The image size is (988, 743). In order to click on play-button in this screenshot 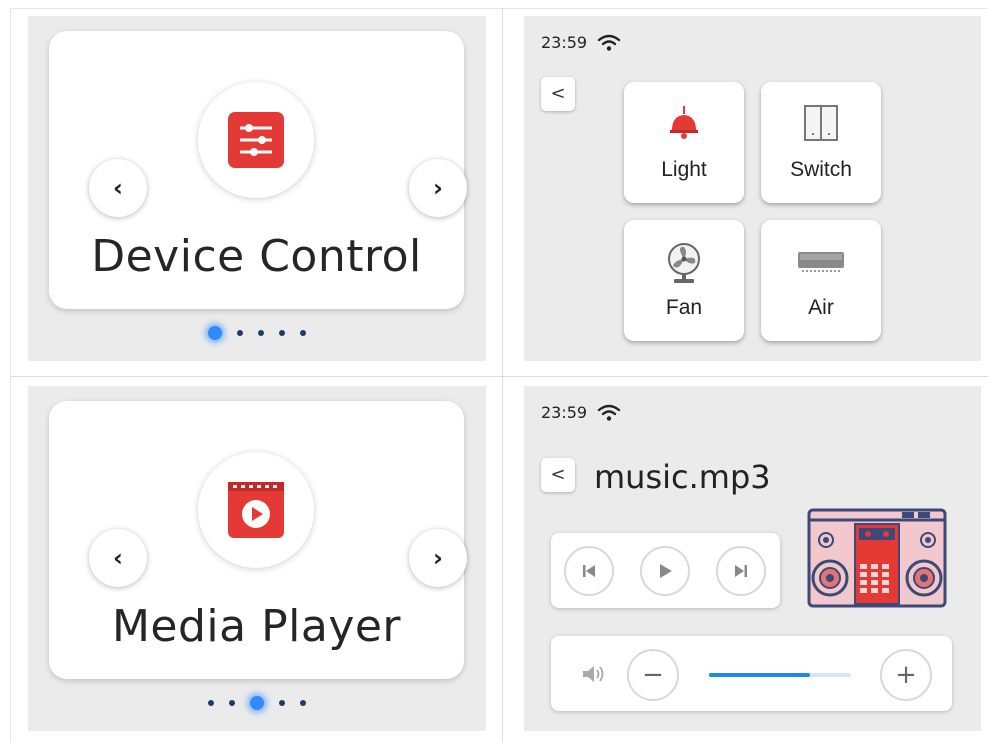, I will do `click(665, 571)`.